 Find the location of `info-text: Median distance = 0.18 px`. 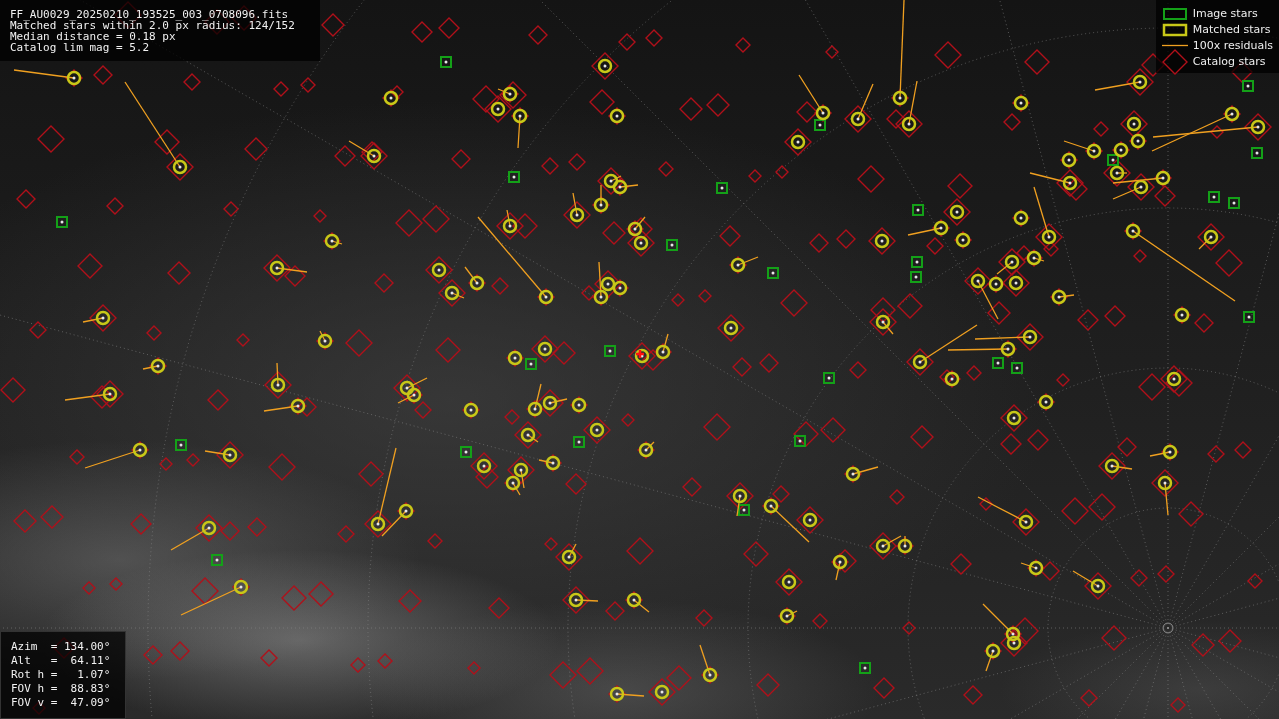

info-text: Median distance = 0.18 px is located at coordinates (93, 36).